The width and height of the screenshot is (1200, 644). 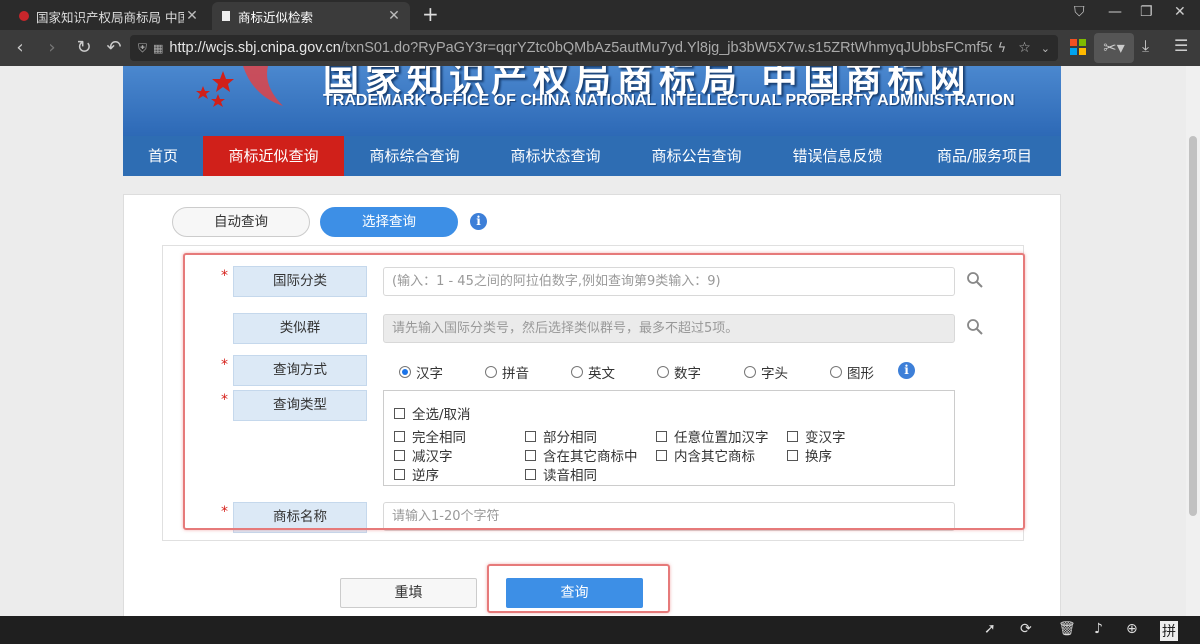 I want to click on browser-tab-bar: 国家知识产权局商标局 中国商 ✕ 商标近似检索 ✕ + ⛉ — ❐ ✕, so click(x=600, y=15).